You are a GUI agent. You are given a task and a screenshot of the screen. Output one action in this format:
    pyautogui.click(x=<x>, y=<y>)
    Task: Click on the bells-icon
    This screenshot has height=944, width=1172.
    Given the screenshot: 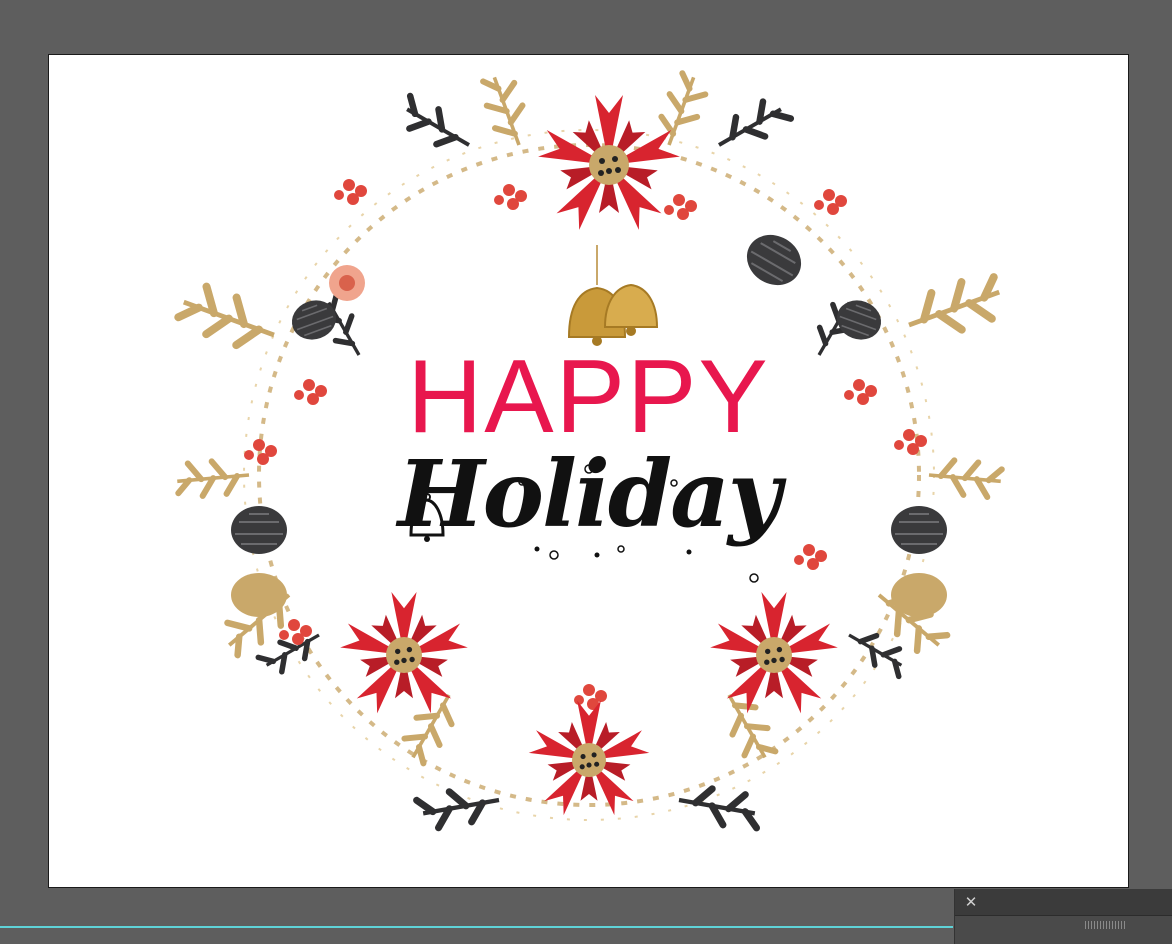 What is the action you would take?
    pyautogui.click(x=613, y=295)
    